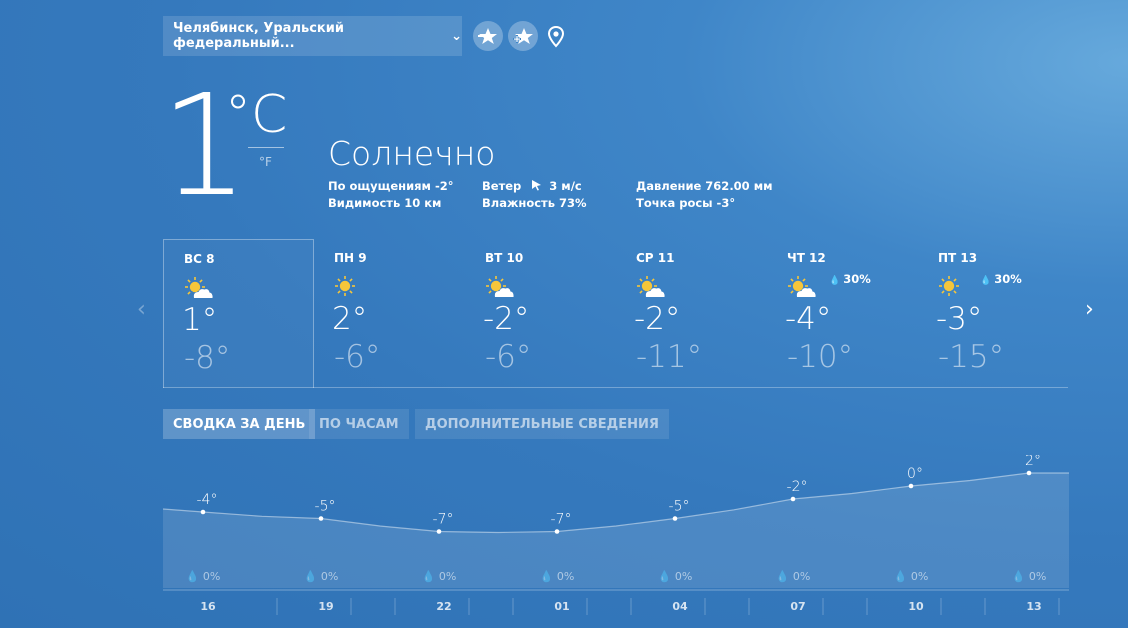 This screenshot has width=1128, height=628. What do you see at coordinates (239, 424) in the screenshot?
I see `tab-daily-summary: СВОДКА ЗА ДЕНЬ` at bounding box center [239, 424].